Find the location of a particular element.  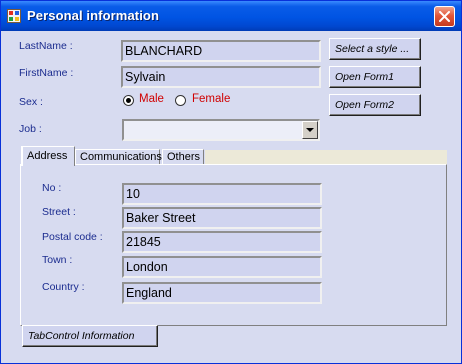

close-button is located at coordinates (444, 16).